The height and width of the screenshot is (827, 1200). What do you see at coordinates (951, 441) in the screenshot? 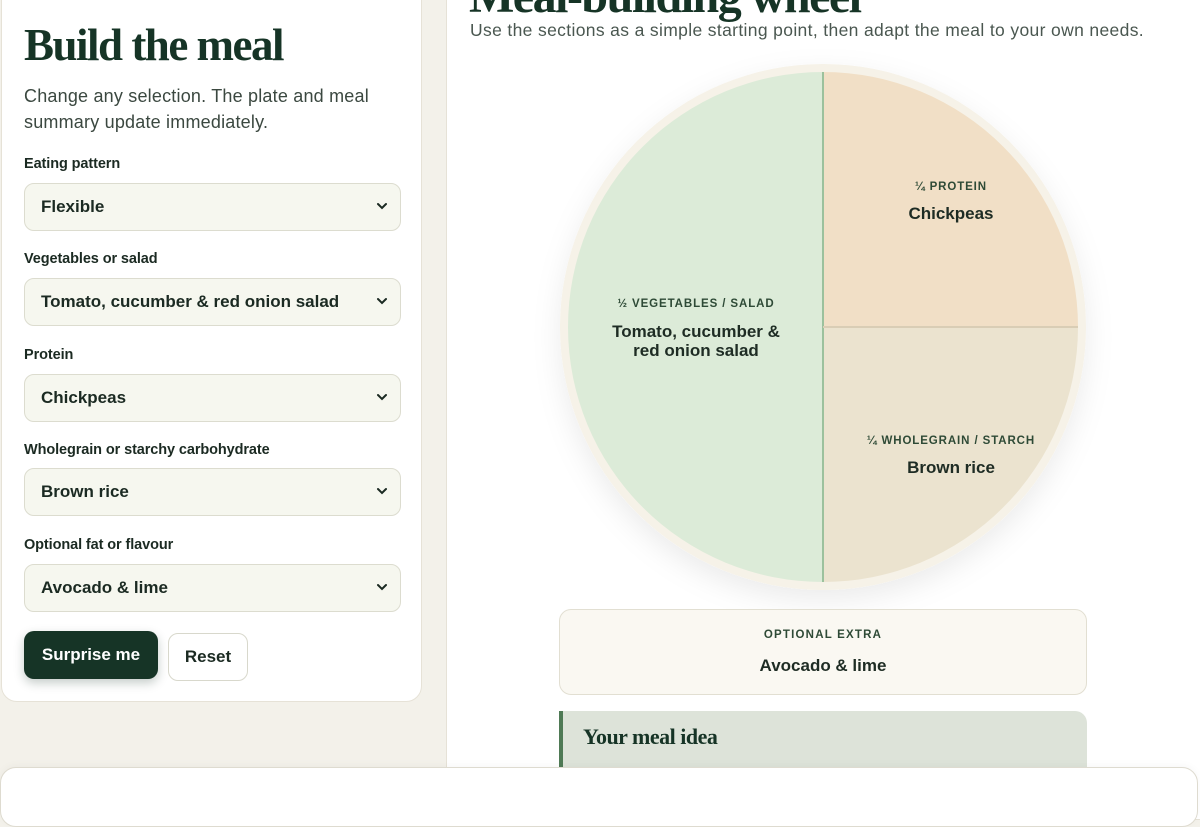
I see `starch-kicker: ¼ WHOLEGRAIN / STARCH` at bounding box center [951, 441].